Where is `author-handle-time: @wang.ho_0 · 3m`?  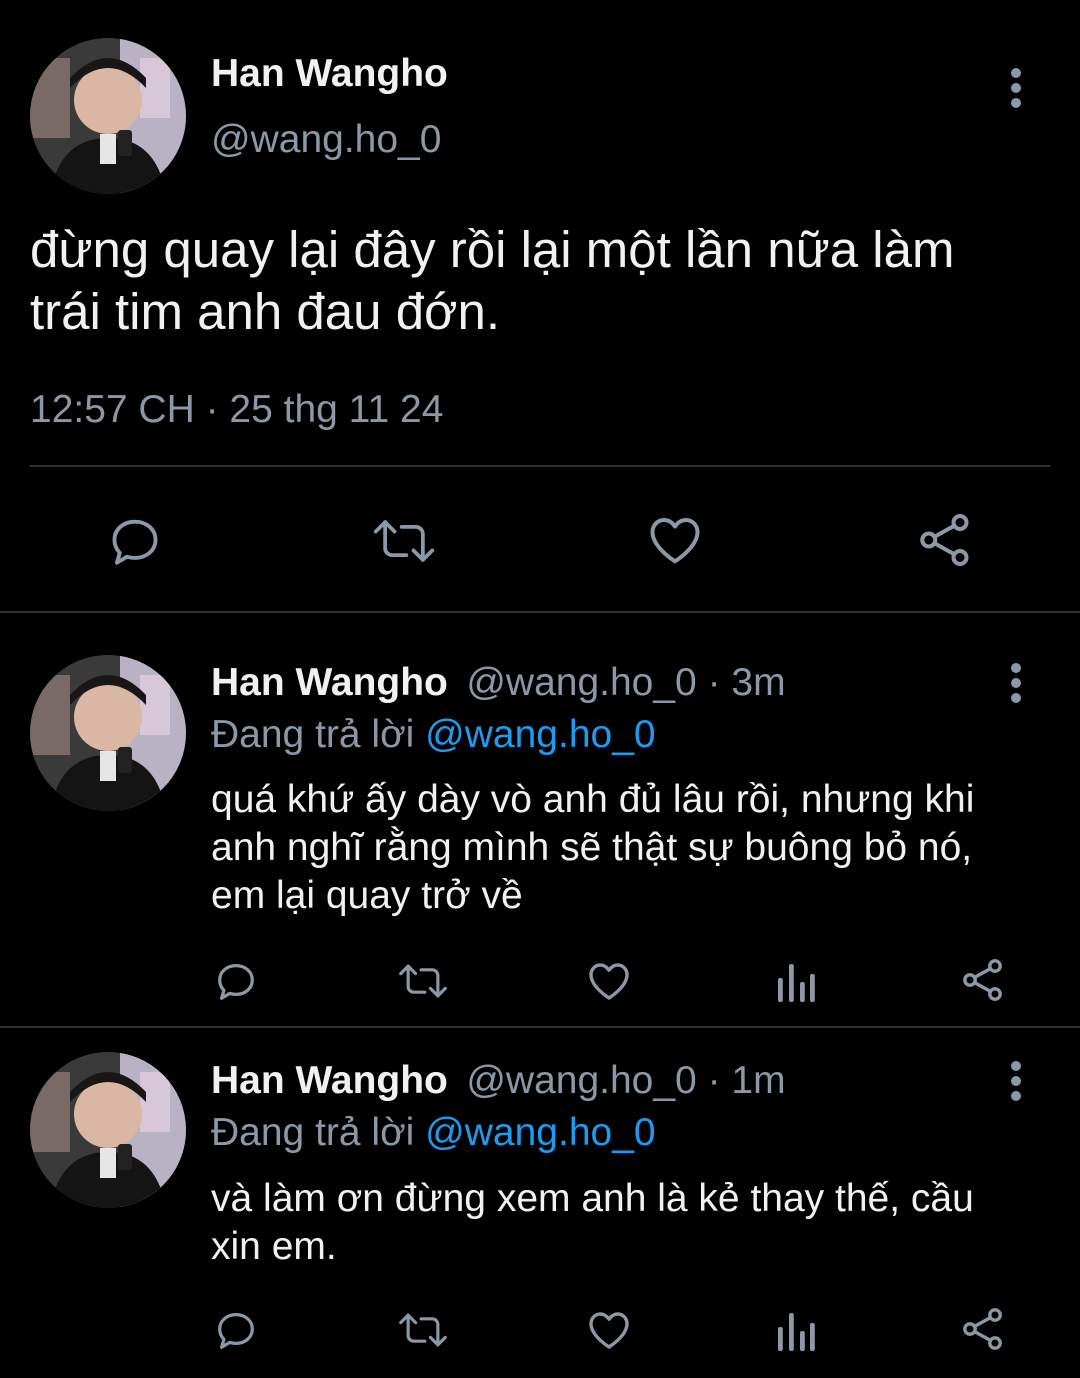
author-handle-time: @wang.ho_0 · 3m is located at coordinates (625, 682).